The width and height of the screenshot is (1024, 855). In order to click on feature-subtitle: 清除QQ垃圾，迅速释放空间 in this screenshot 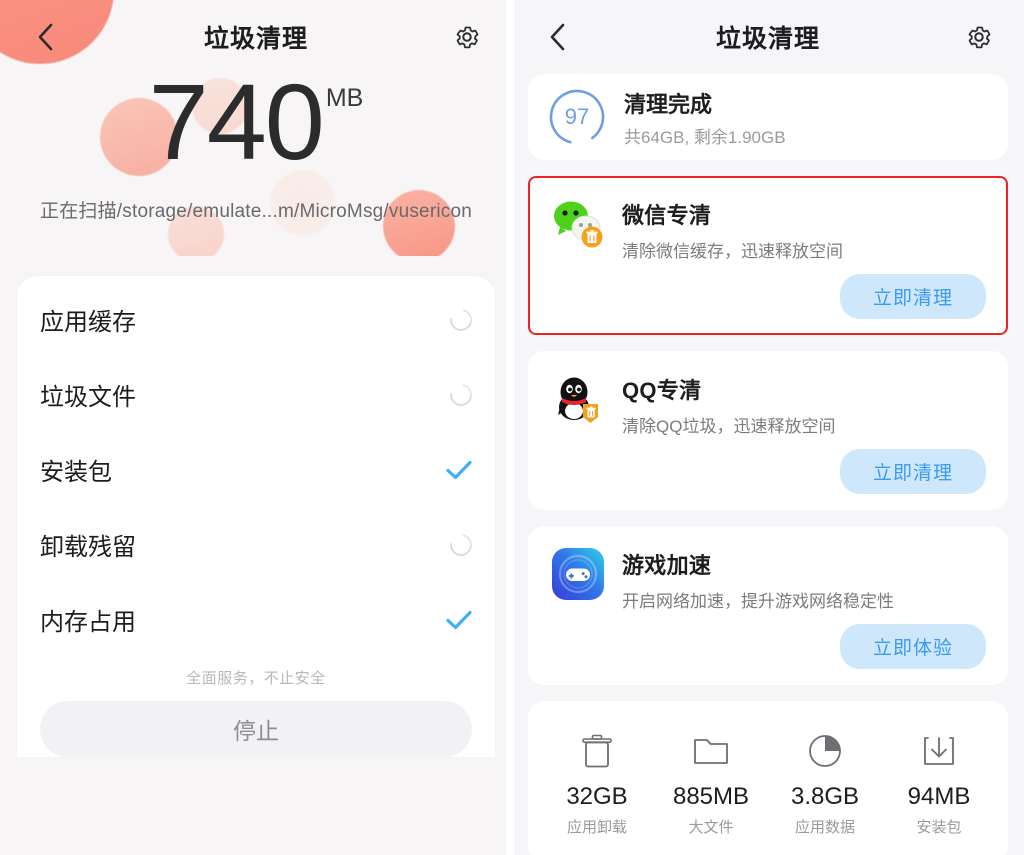, I will do `click(729, 426)`.